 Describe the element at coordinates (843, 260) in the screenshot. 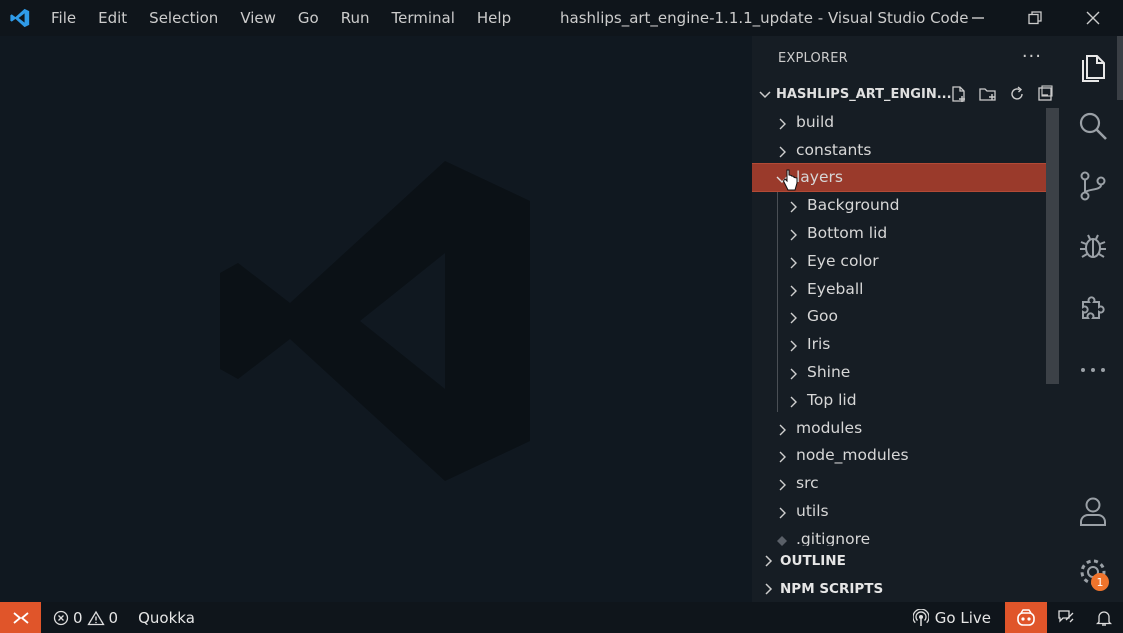

I see `tree-item-label: Eye color` at that location.